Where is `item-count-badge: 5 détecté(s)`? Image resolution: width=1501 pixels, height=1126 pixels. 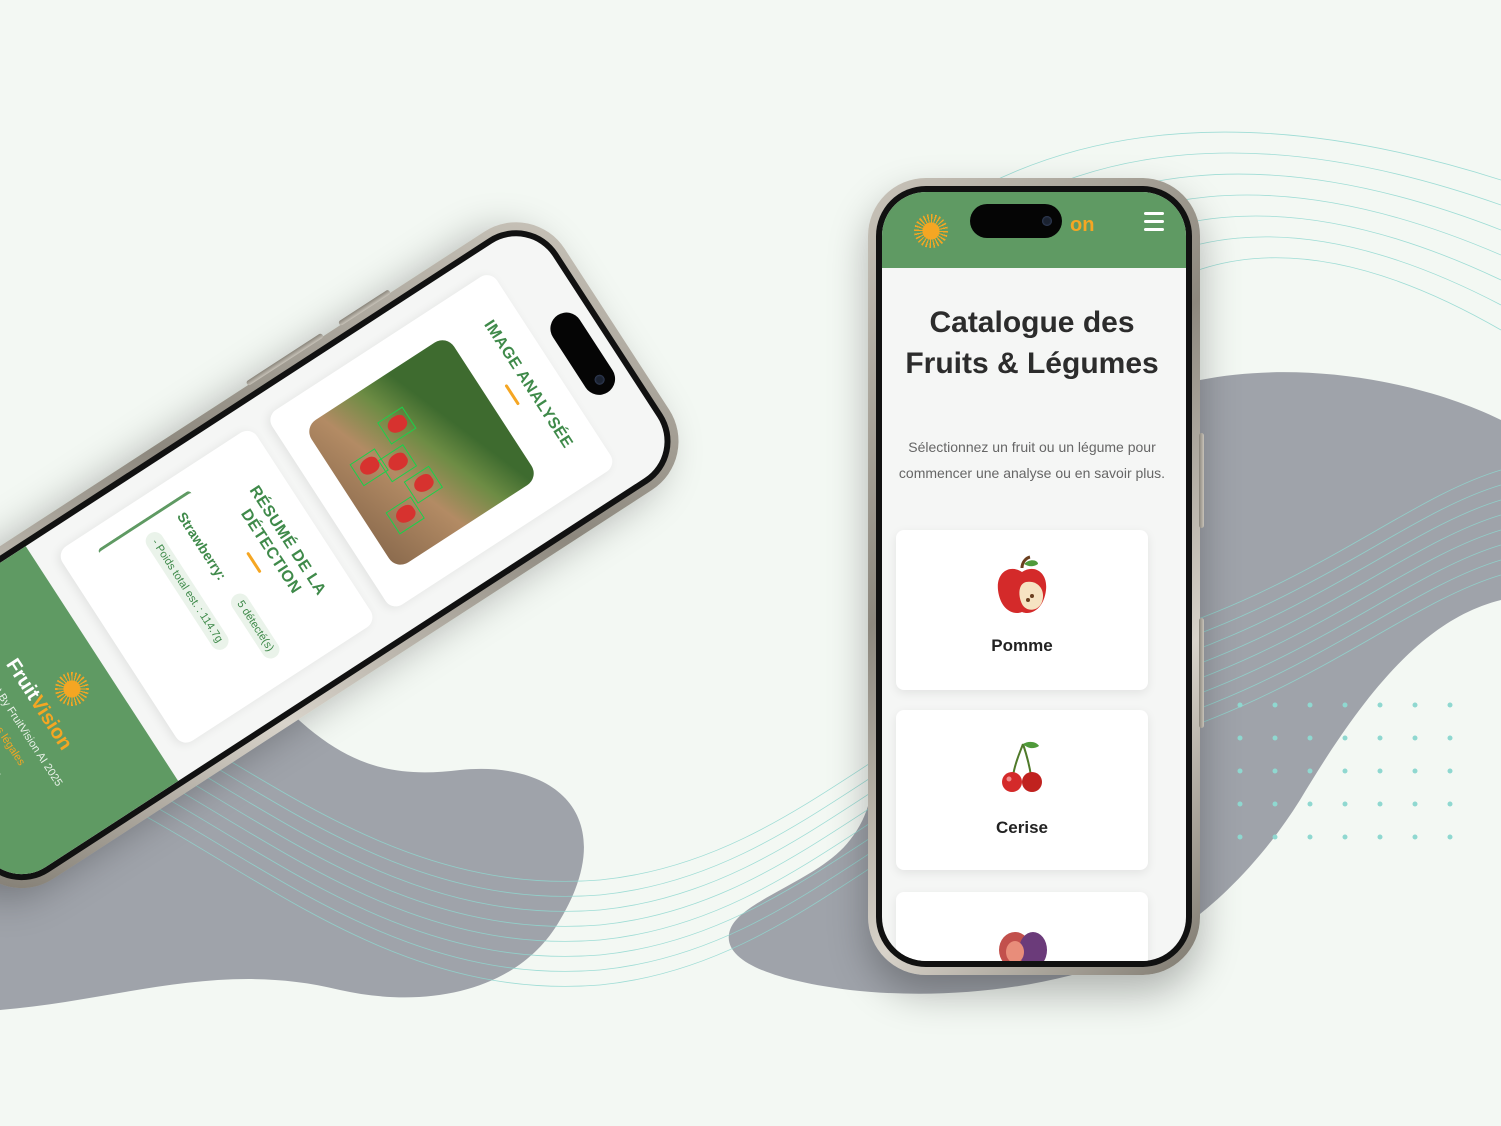
item-count-badge: 5 détecté(s) is located at coordinates (255, 626).